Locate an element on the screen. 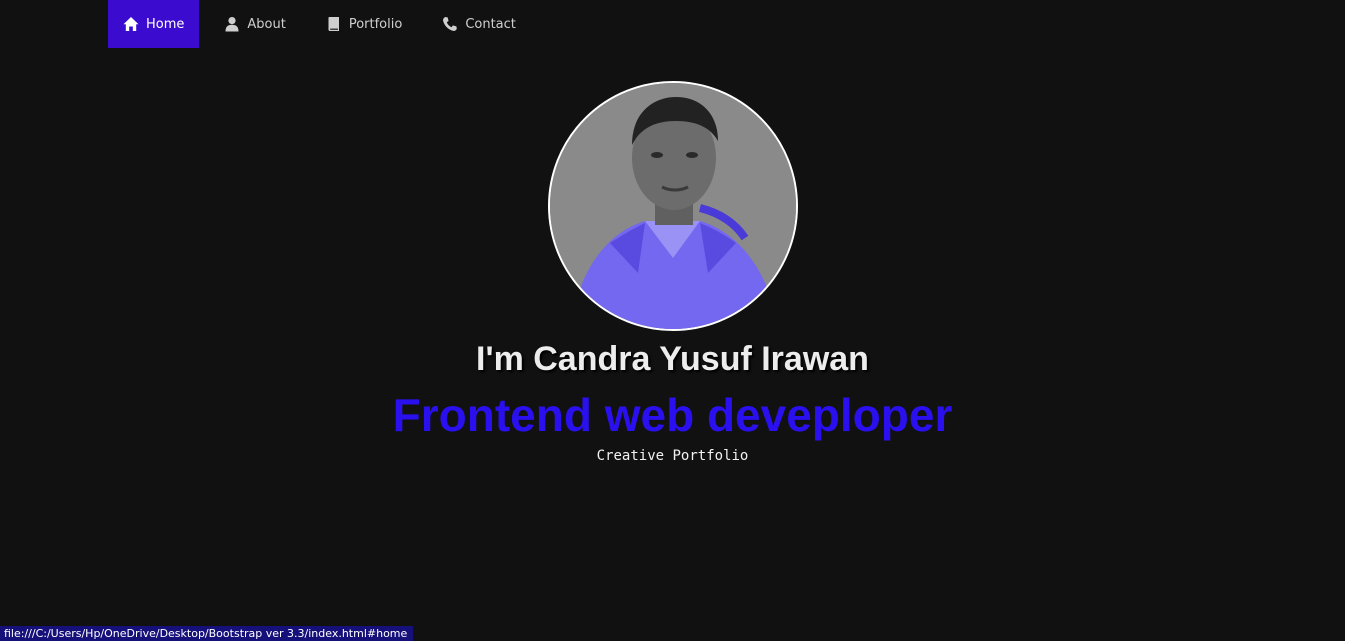  profile-photo is located at coordinates (673, 206).